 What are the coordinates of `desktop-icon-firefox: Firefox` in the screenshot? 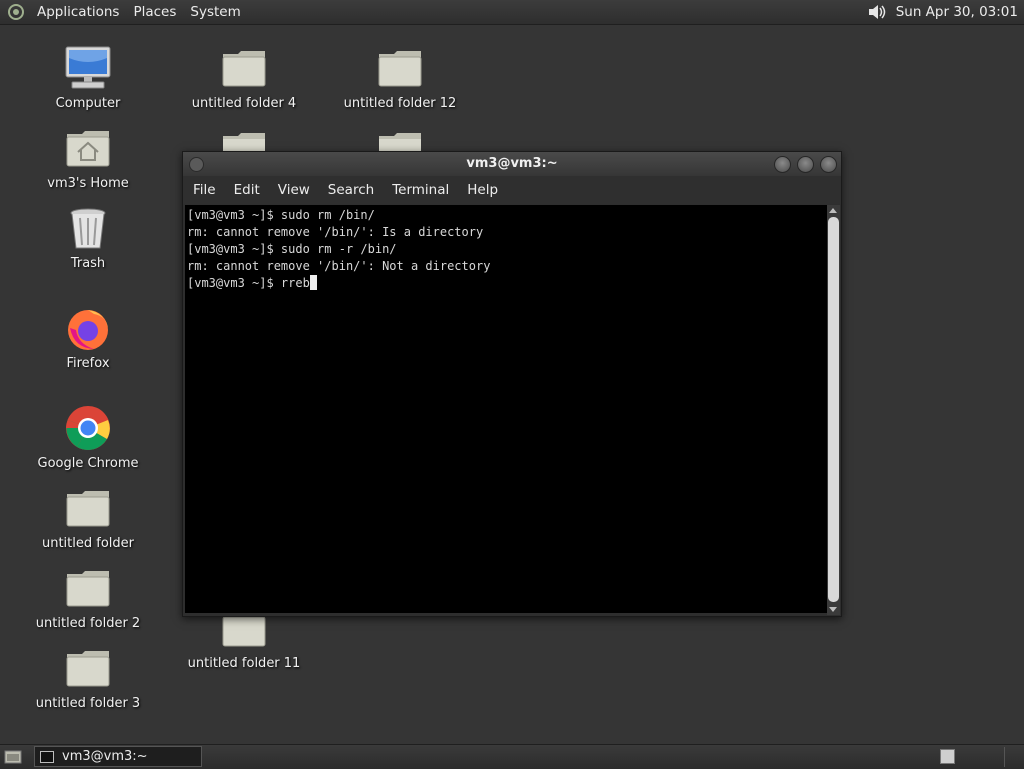 It's located at (88, 338).